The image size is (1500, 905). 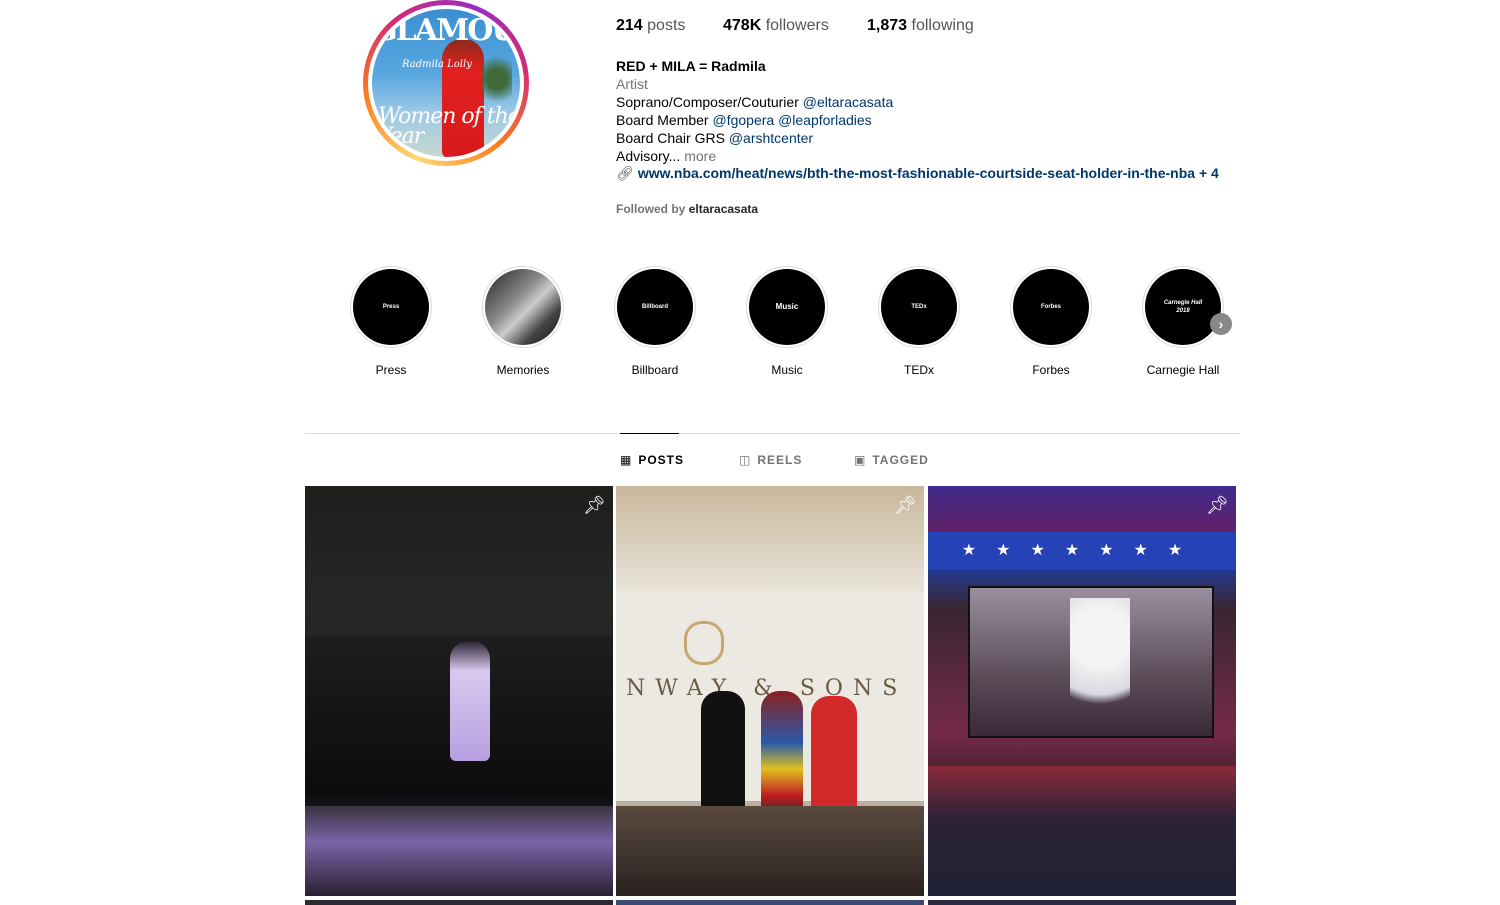 I want to click on bio-mention-eltaracasata: @eltaracasata, so click(x=848, y=102).